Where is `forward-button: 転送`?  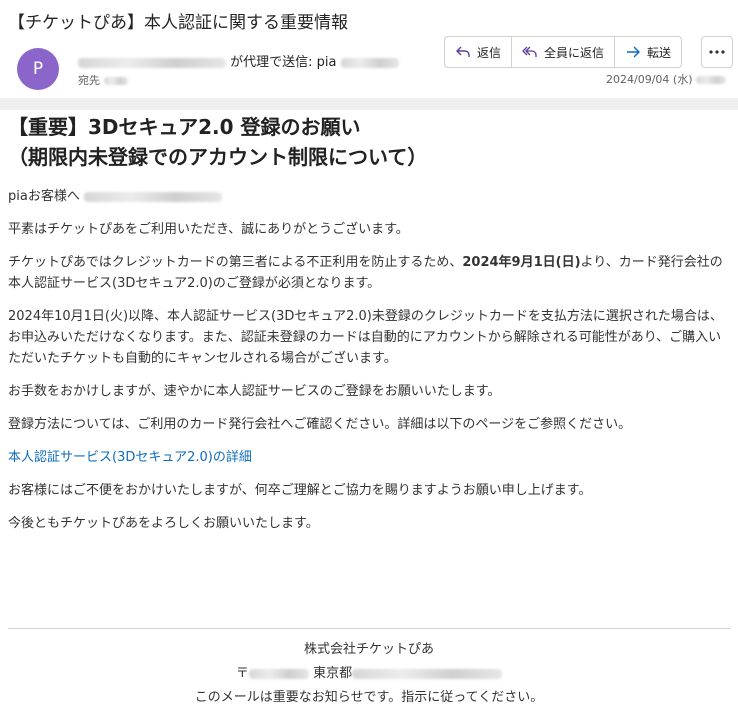
forward-button: 転送 is located at coordinates (648, 52).